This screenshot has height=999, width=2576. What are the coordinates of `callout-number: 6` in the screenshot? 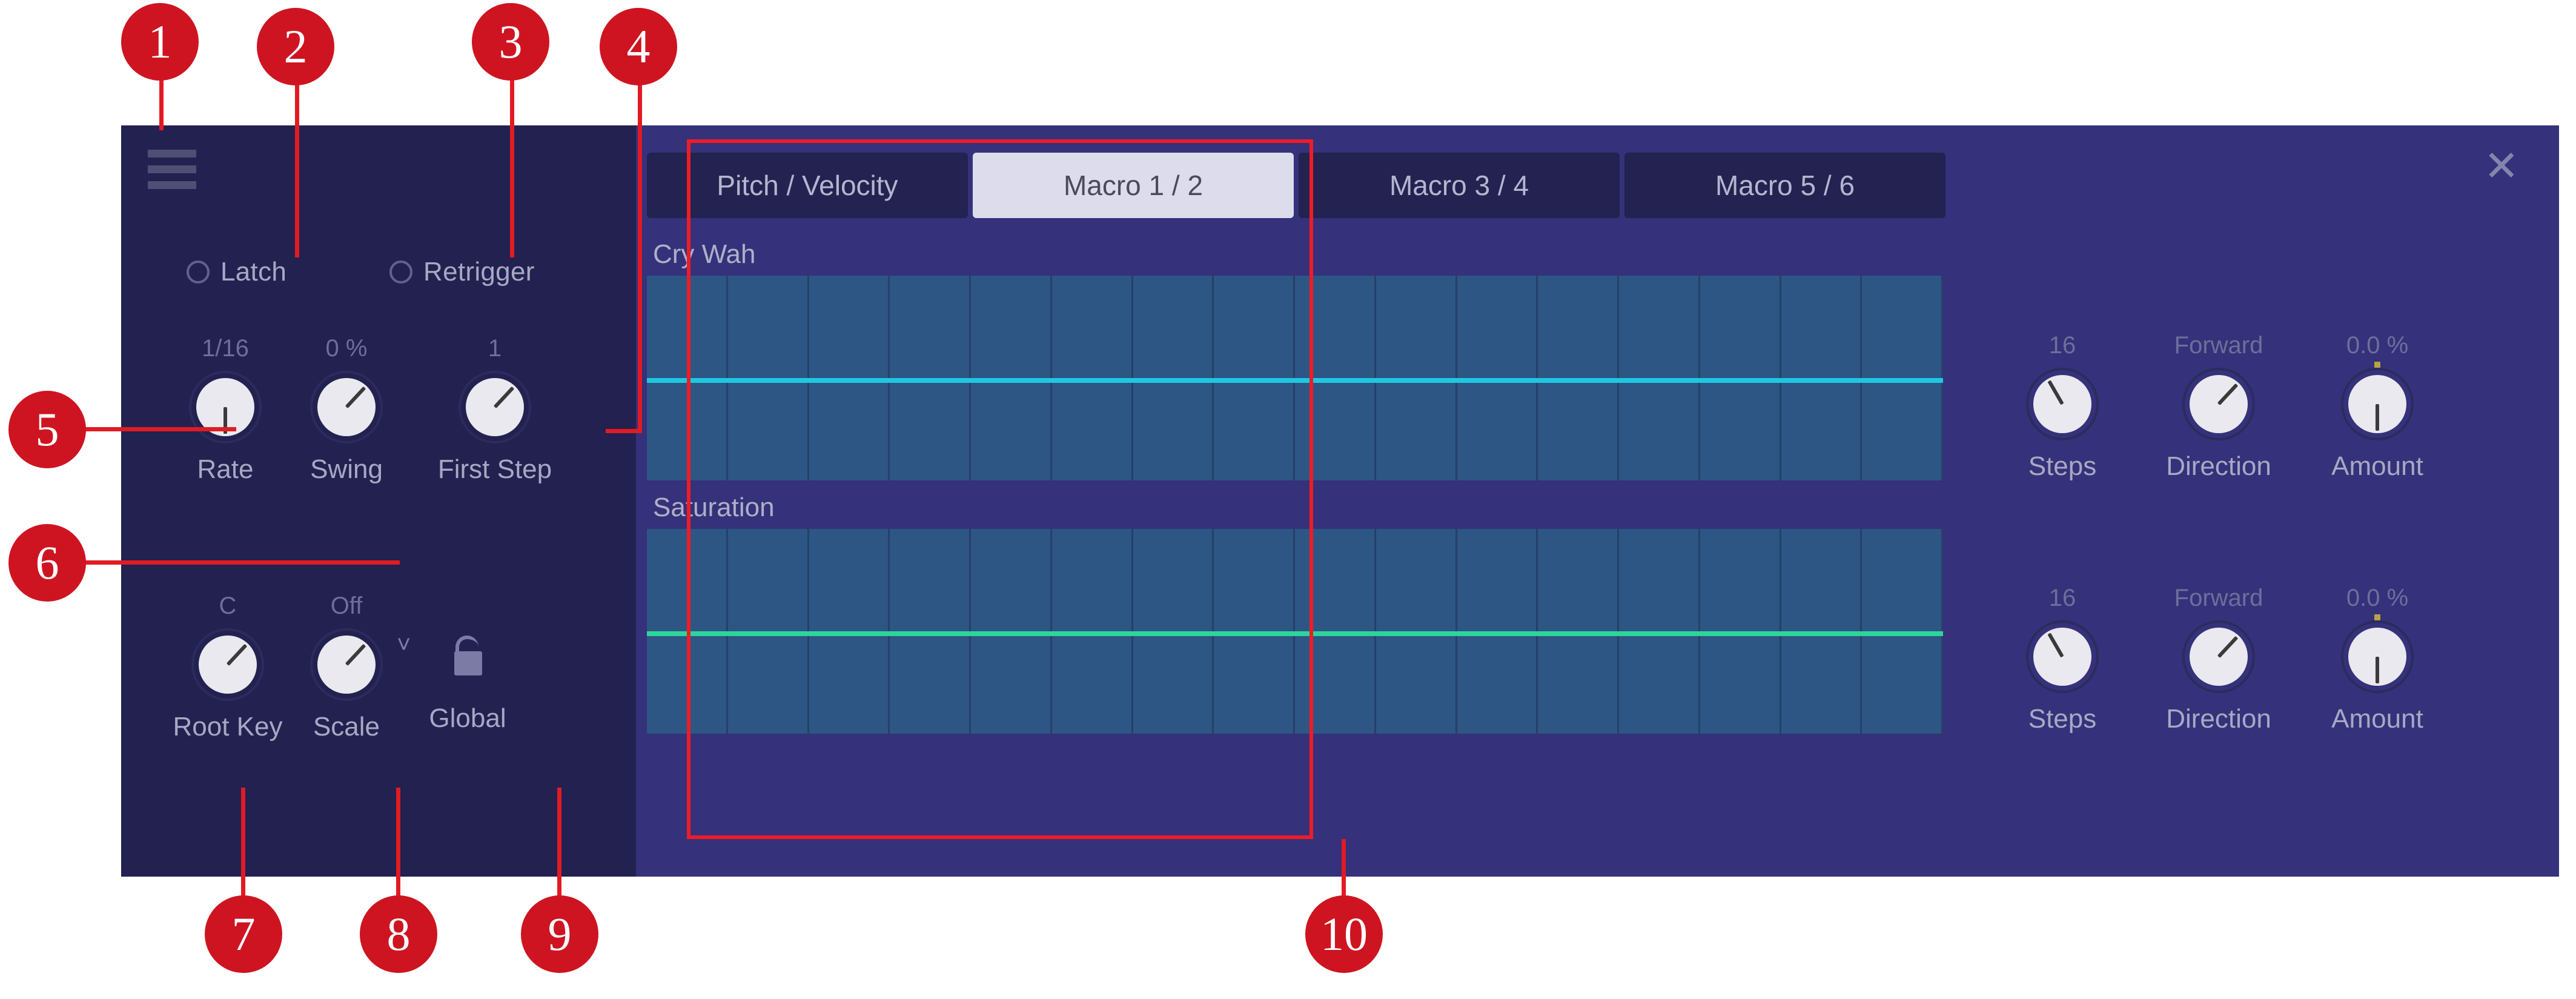 It's located at (47, 562).